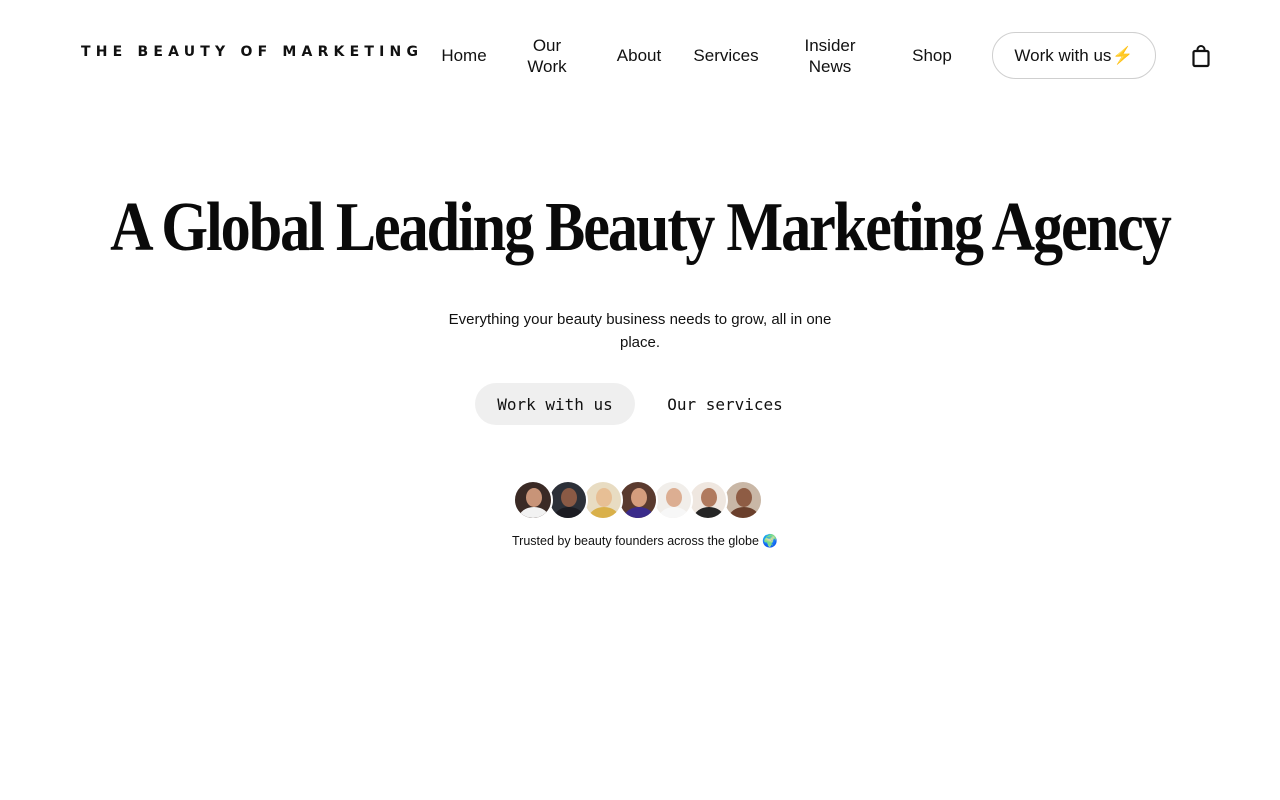 The image size is (1280, 800). What do you see at coordinates (1063, 55) in the screenshot?
I see `work-with-us-nav-label: Work with us` at bounding box center [1063, 55].